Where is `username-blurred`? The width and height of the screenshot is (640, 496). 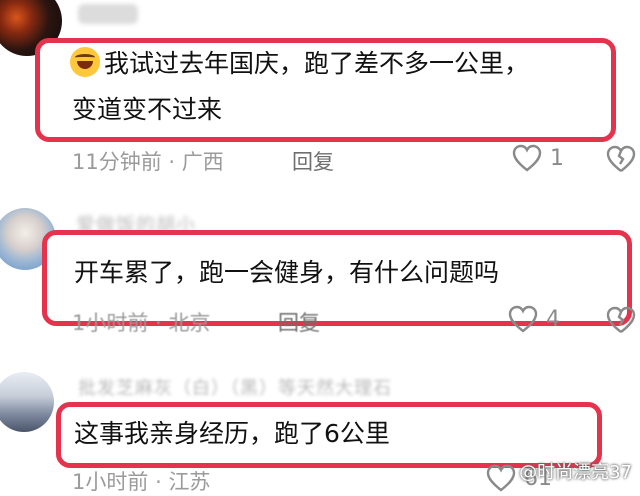 username-blurred is located at coordinates (108, 14).